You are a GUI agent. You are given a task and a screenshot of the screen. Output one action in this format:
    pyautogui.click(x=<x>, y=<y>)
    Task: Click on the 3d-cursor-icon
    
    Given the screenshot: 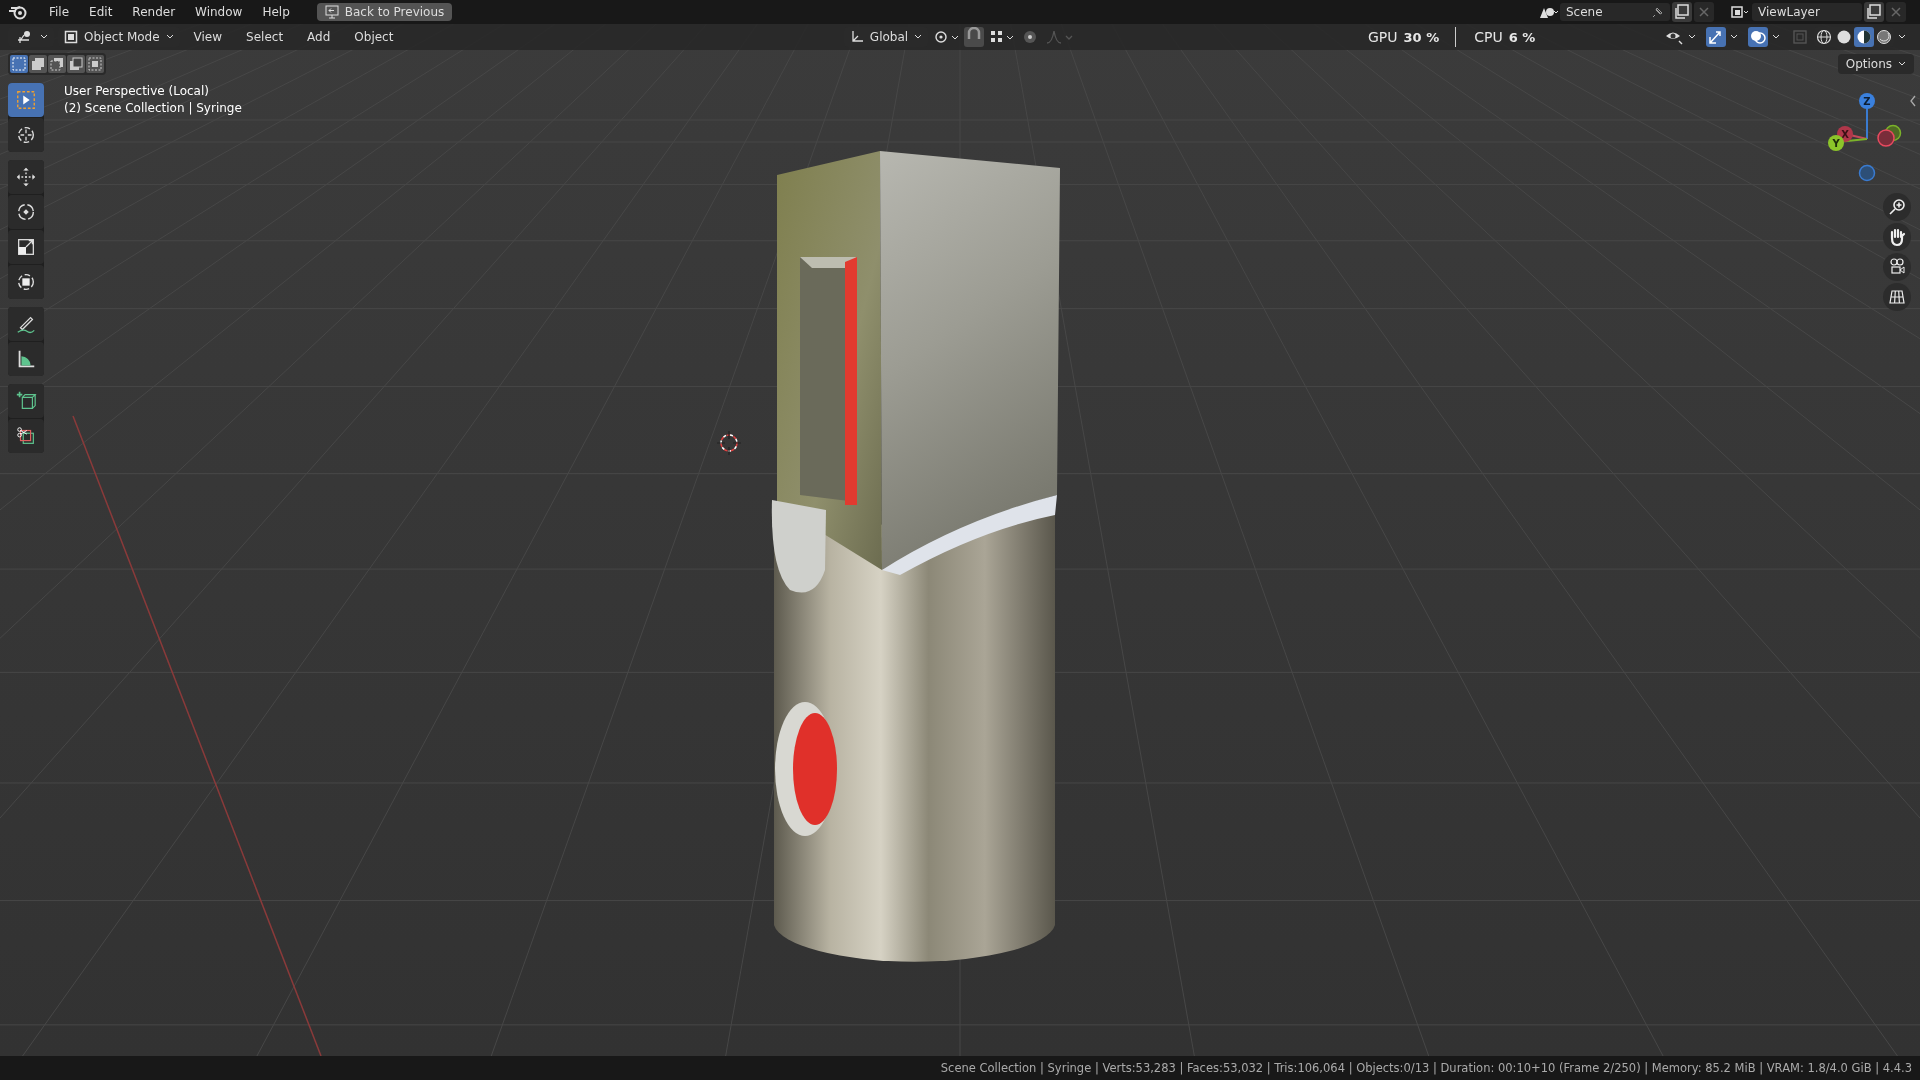 What is the action you would take?
    pyautogui.click(x=729, y=443)
    